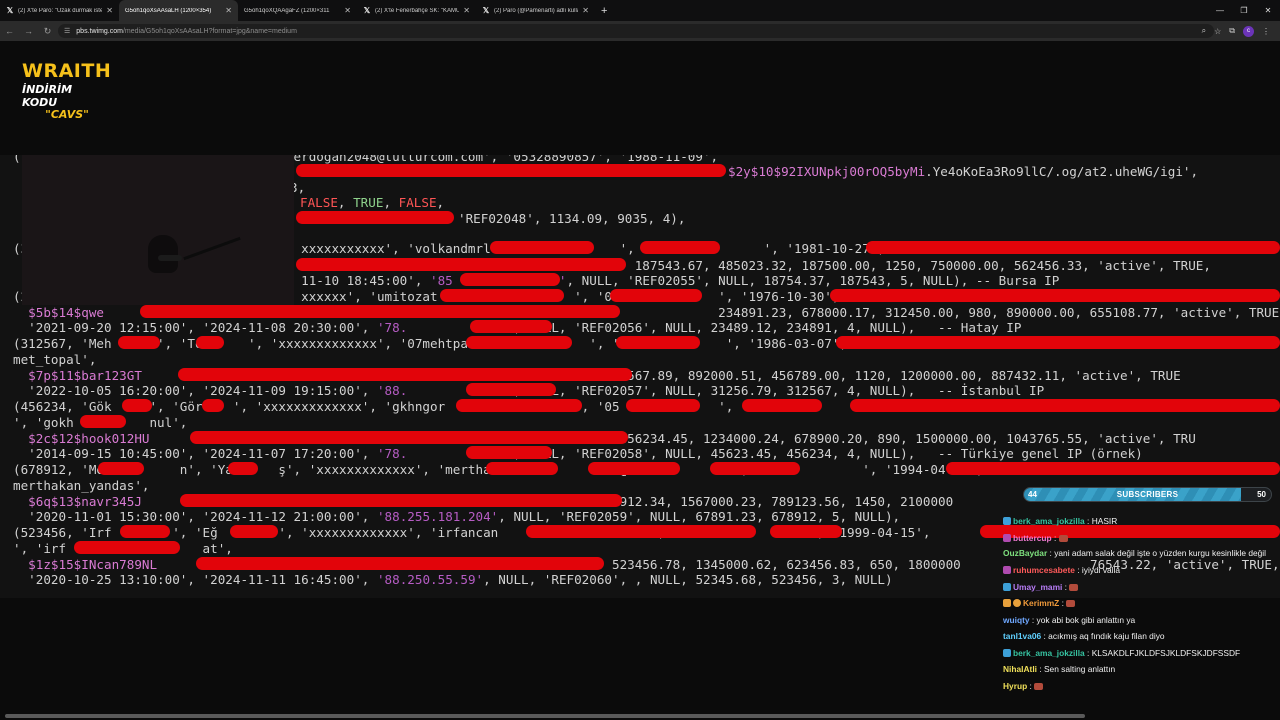 This screenshot has width=1280, height=720. I want to click on tab-title: (2) Paro (@Pamenarti) adlı kulla, so click(536, 10).